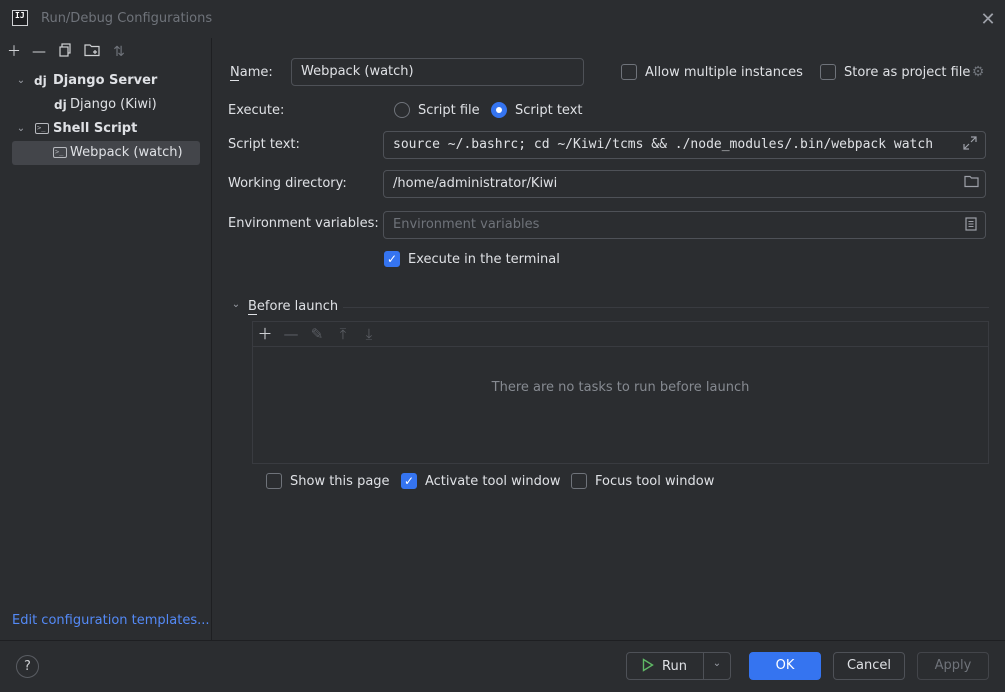 This screenshot has height=692, width=1005. I want to click on script-text-label: Script text:, so click(264, 144).